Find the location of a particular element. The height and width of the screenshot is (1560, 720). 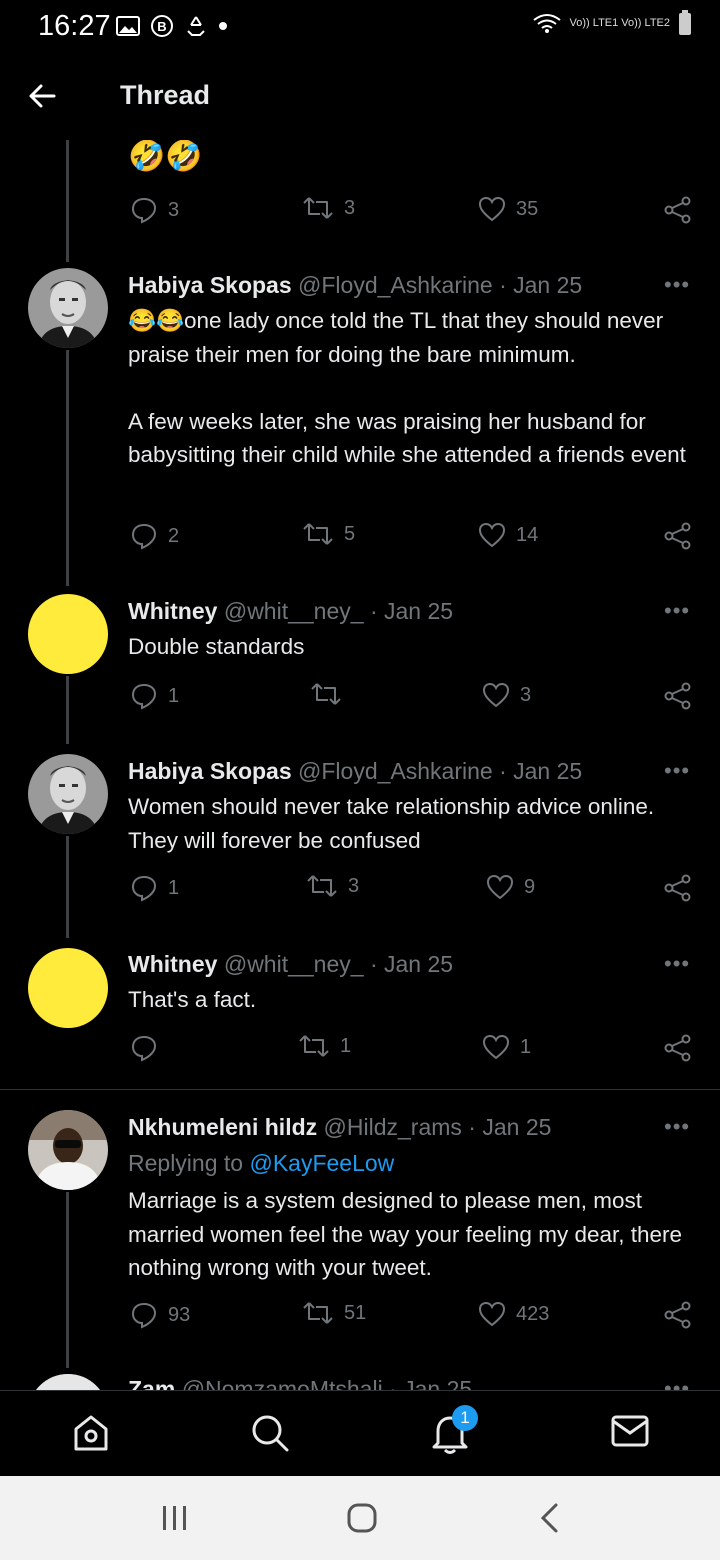

display-name: Nkhumeleni hildz is located at coordinates (222, 1127).